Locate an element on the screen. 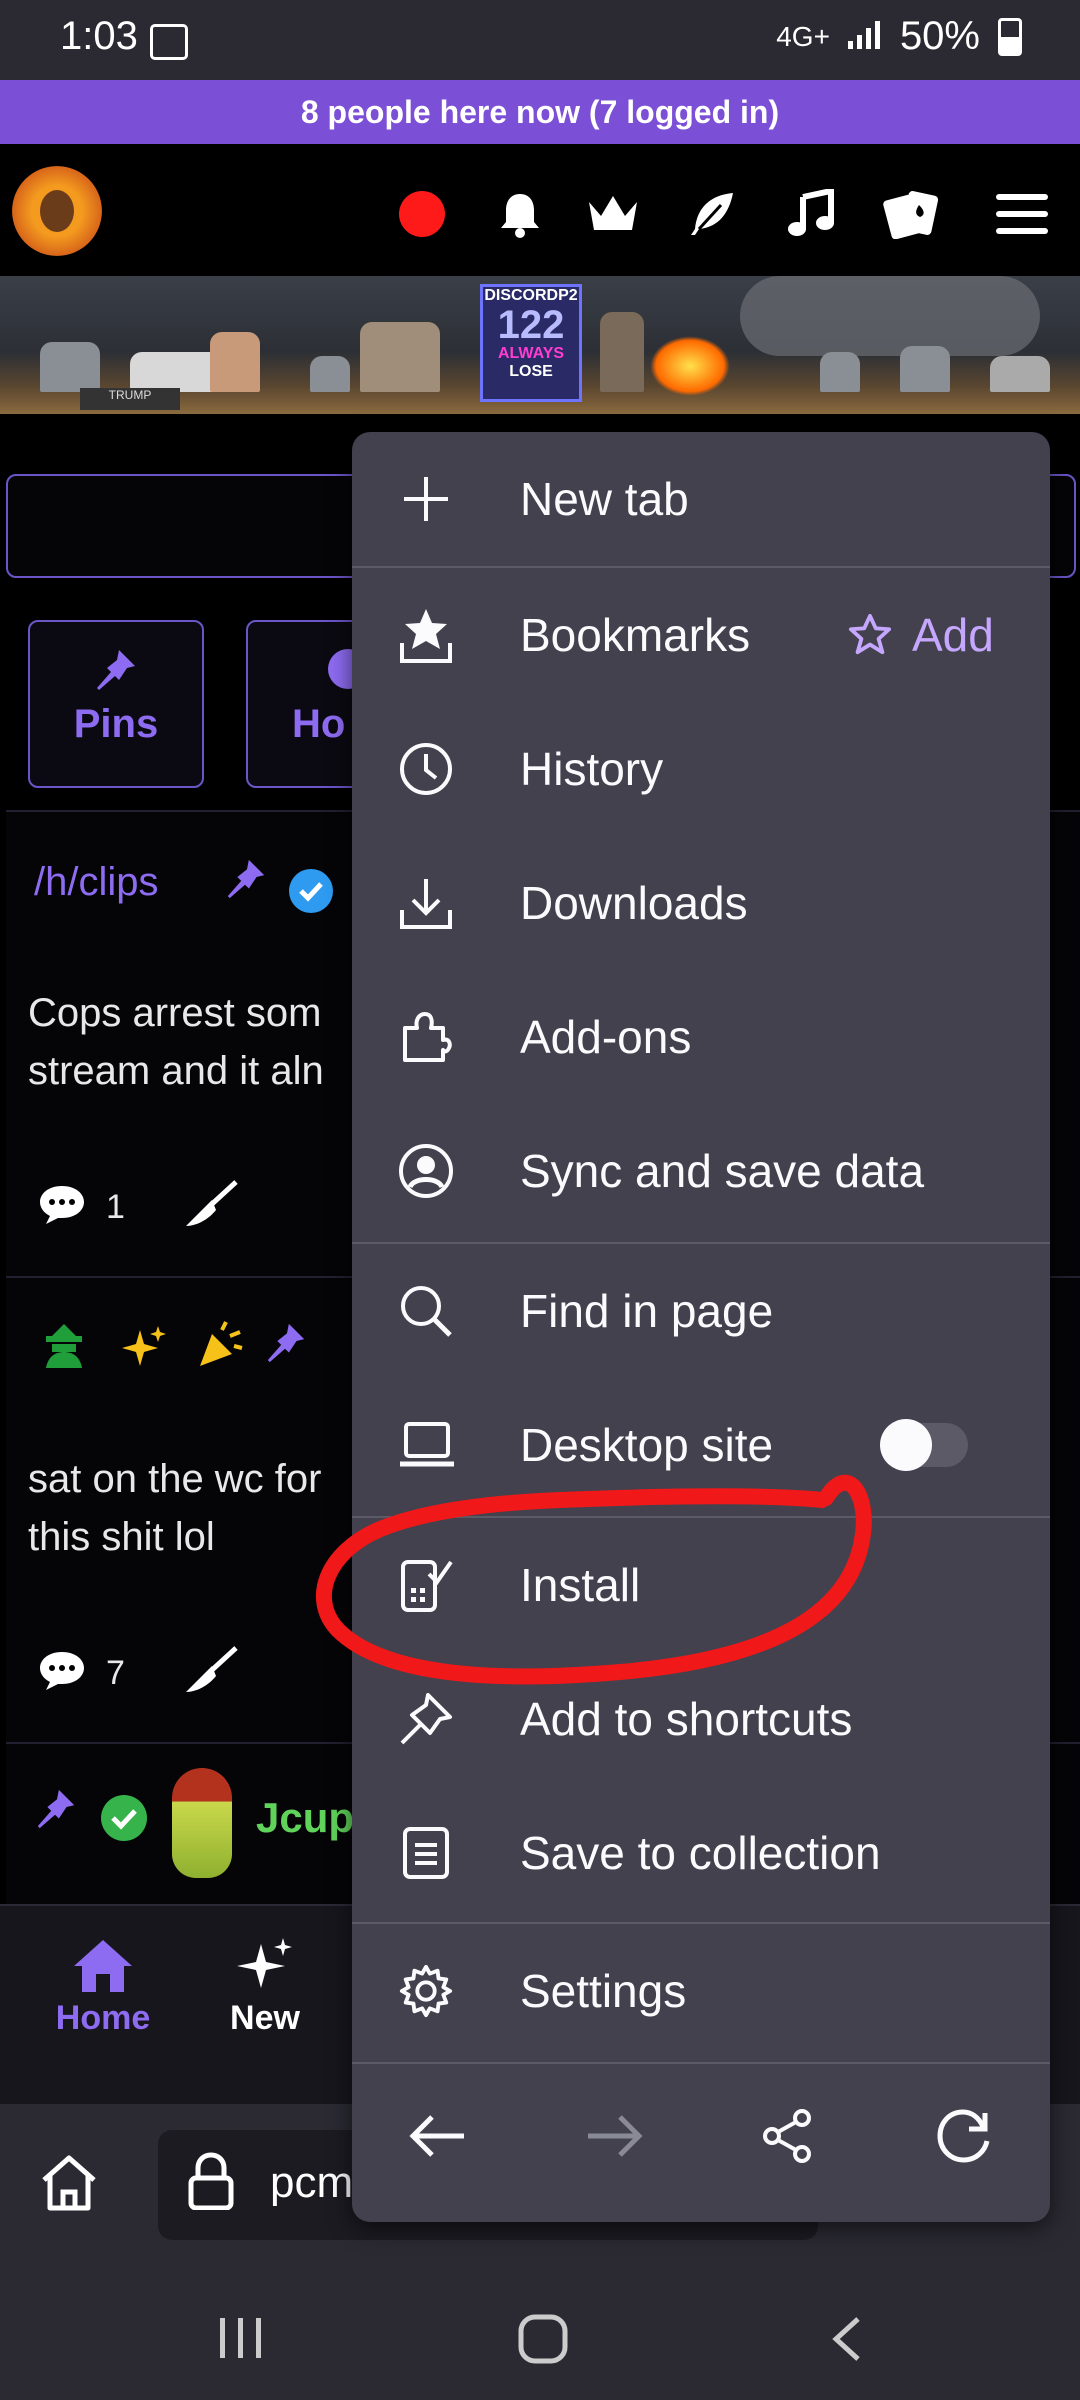  menu-item-history: History is located at coordinates (701, 769).